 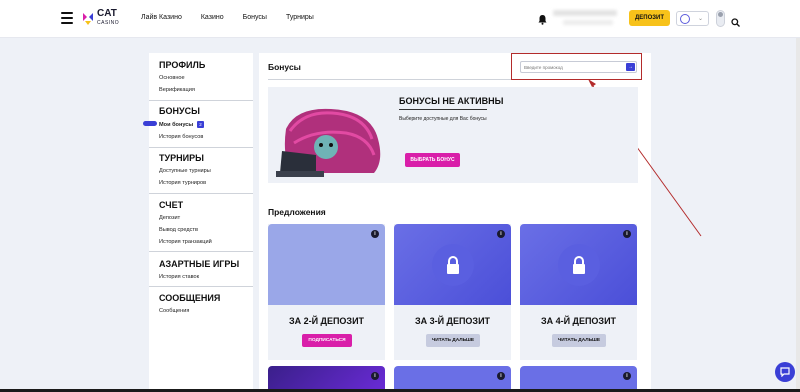 What do you see at coordinates (284, 67) in the screenshot?
I see `page-title: Бонусы` at bounding box center [284, 67].